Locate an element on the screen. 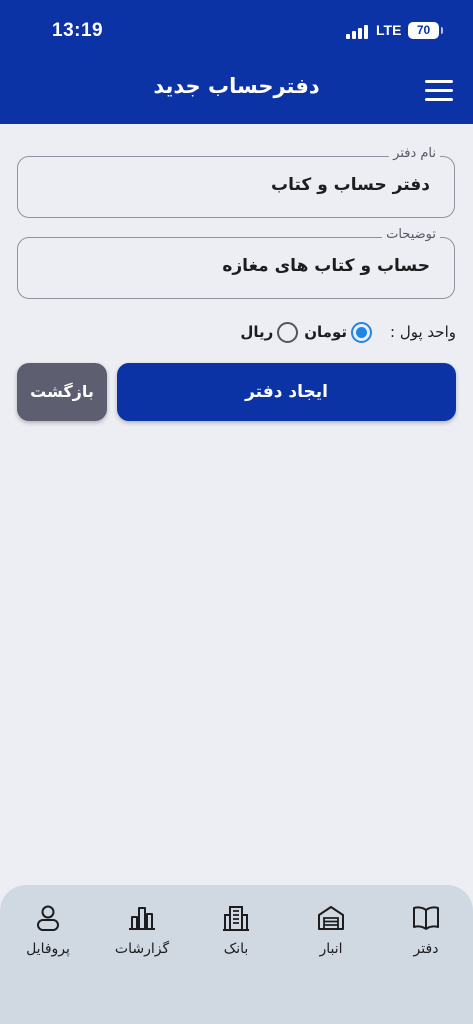 This screenshot has width=473, height=1024. book-name-label: نام دفتر is located at coordinates (414, 153).